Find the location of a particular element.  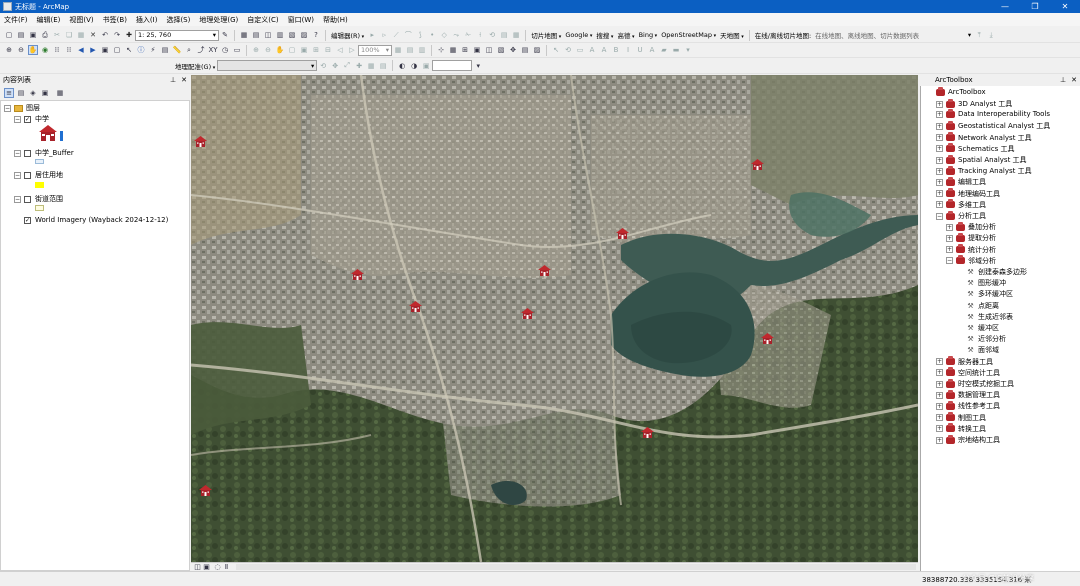

chevron-down-icon: ▾ is located at coordinates (478, 66).